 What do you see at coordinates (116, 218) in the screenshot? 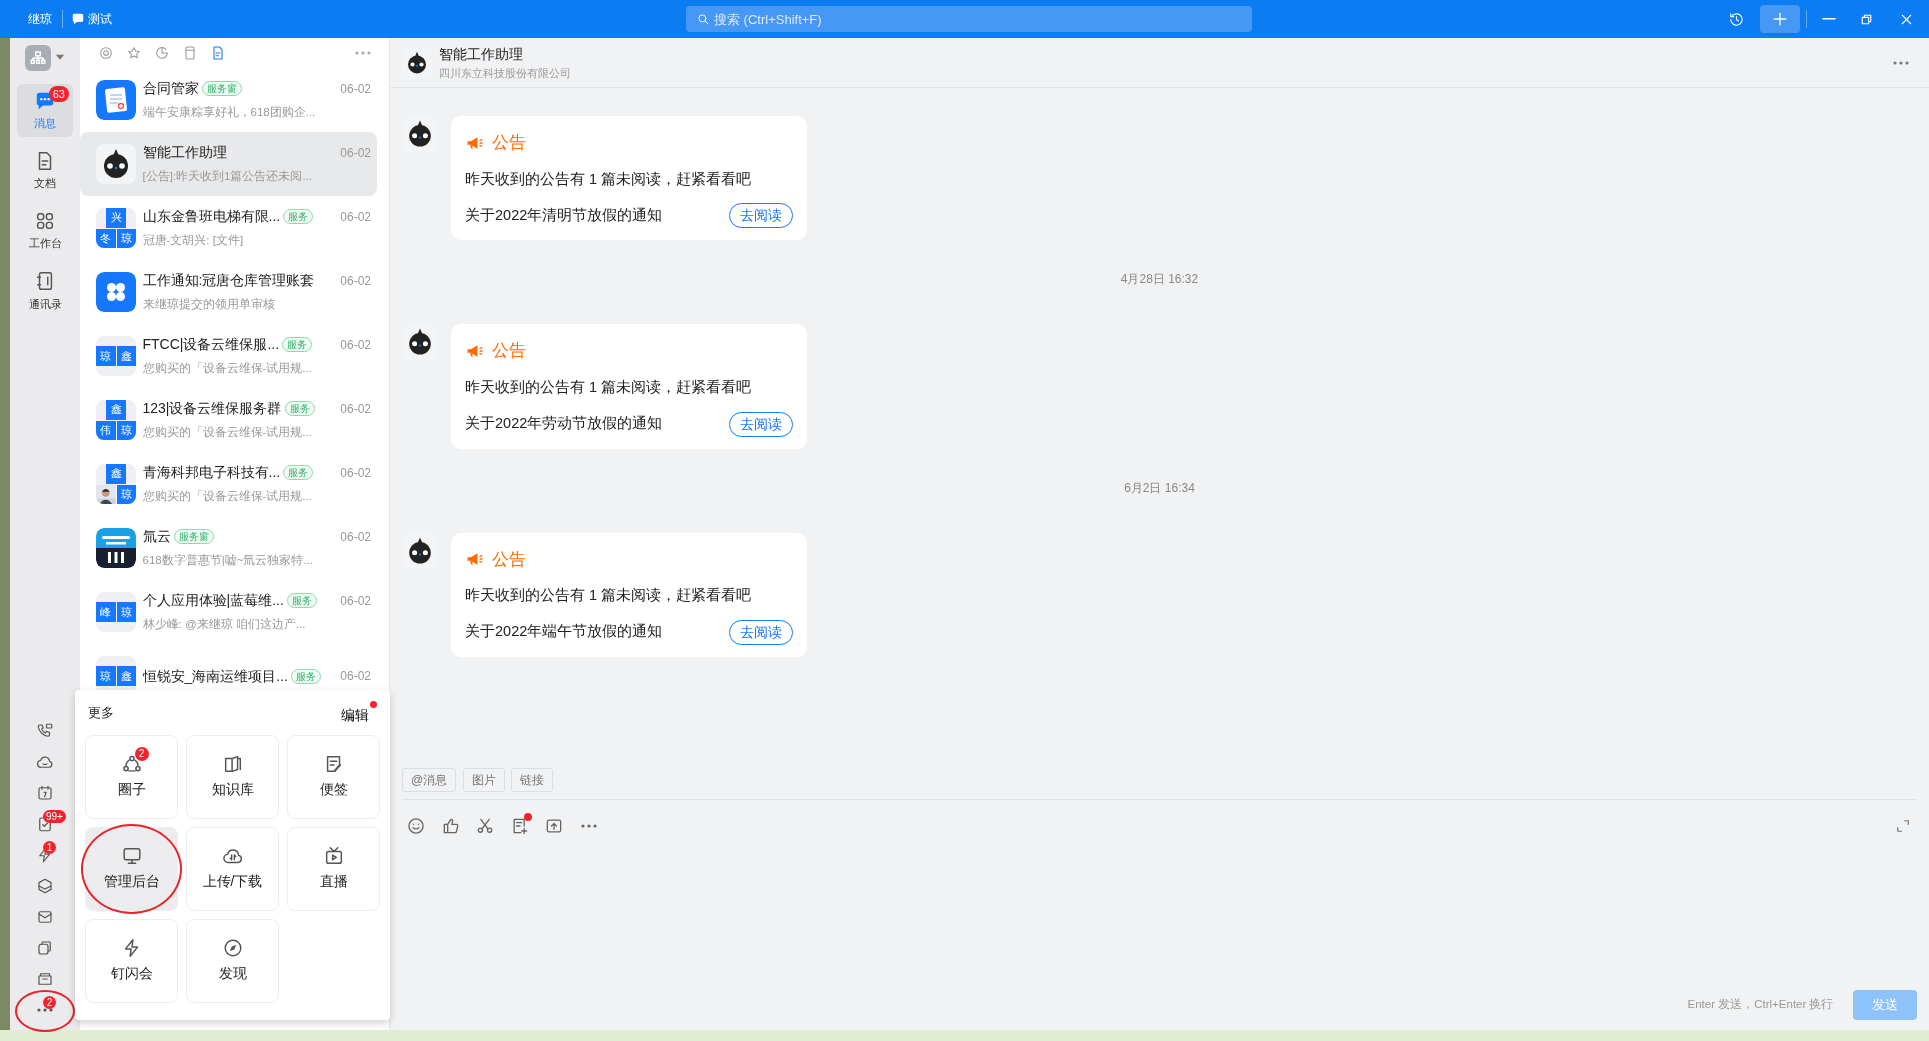
I see `avatar-initial: 兴` at bounding box center [116, 218].